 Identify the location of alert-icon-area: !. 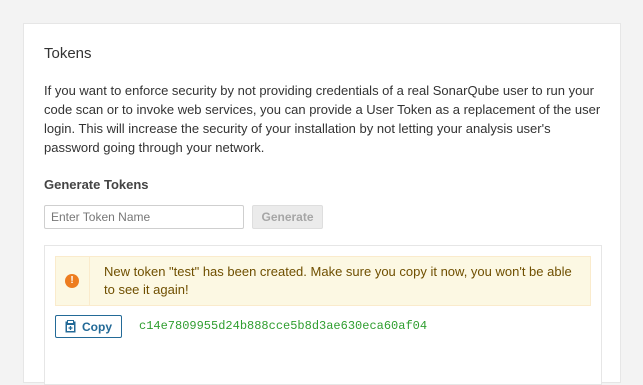
(73, 281).